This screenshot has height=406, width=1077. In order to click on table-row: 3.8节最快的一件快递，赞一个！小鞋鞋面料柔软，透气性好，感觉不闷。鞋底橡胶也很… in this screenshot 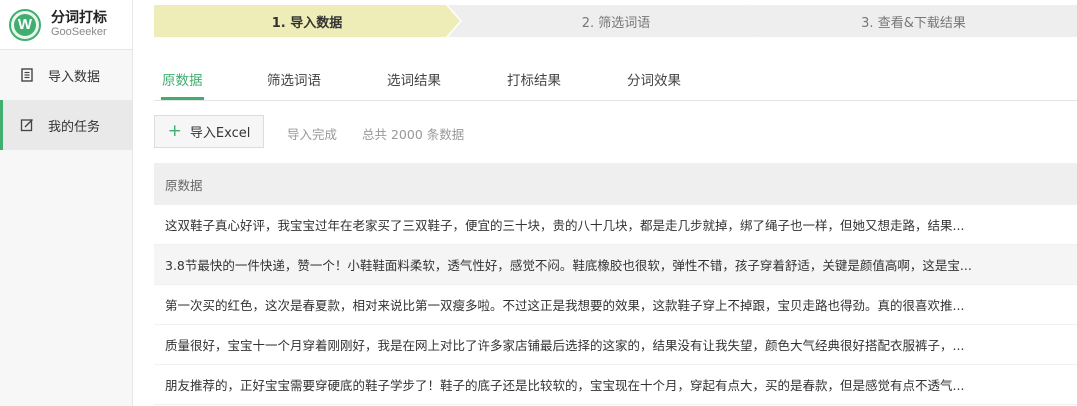, I will do `click(615, 265)`.